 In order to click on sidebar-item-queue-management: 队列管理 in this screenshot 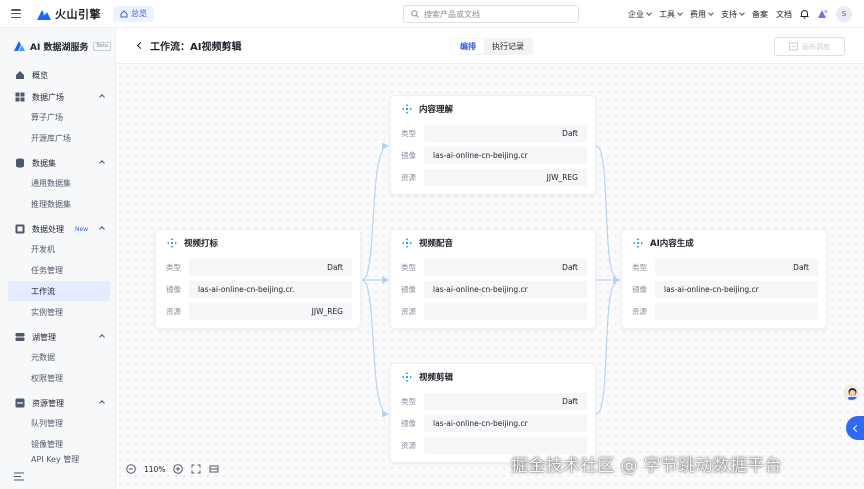, I will do `click(58, 423)`.